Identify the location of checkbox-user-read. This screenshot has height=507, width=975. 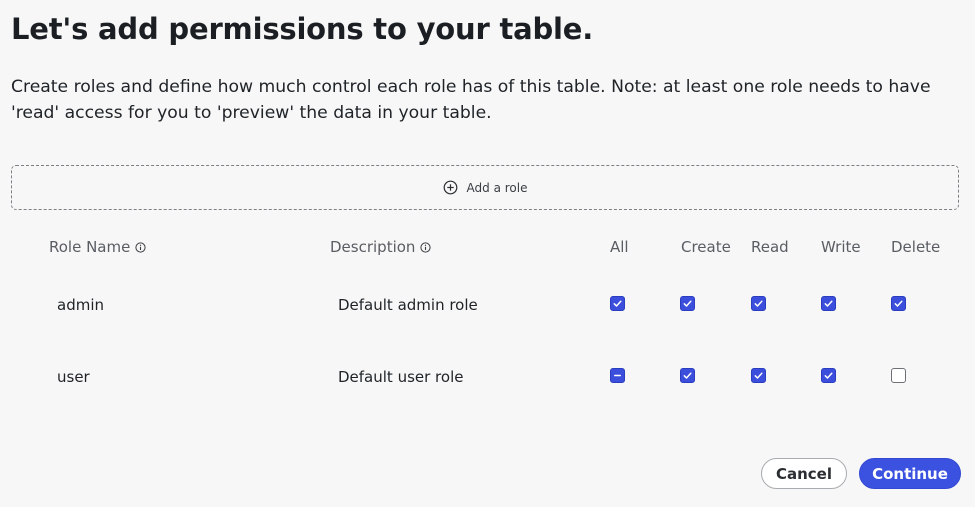
(758, 375).